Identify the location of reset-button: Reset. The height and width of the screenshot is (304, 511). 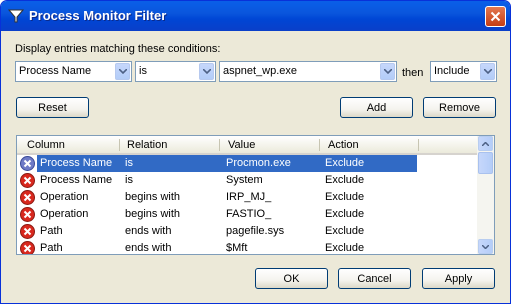
(52, 107).